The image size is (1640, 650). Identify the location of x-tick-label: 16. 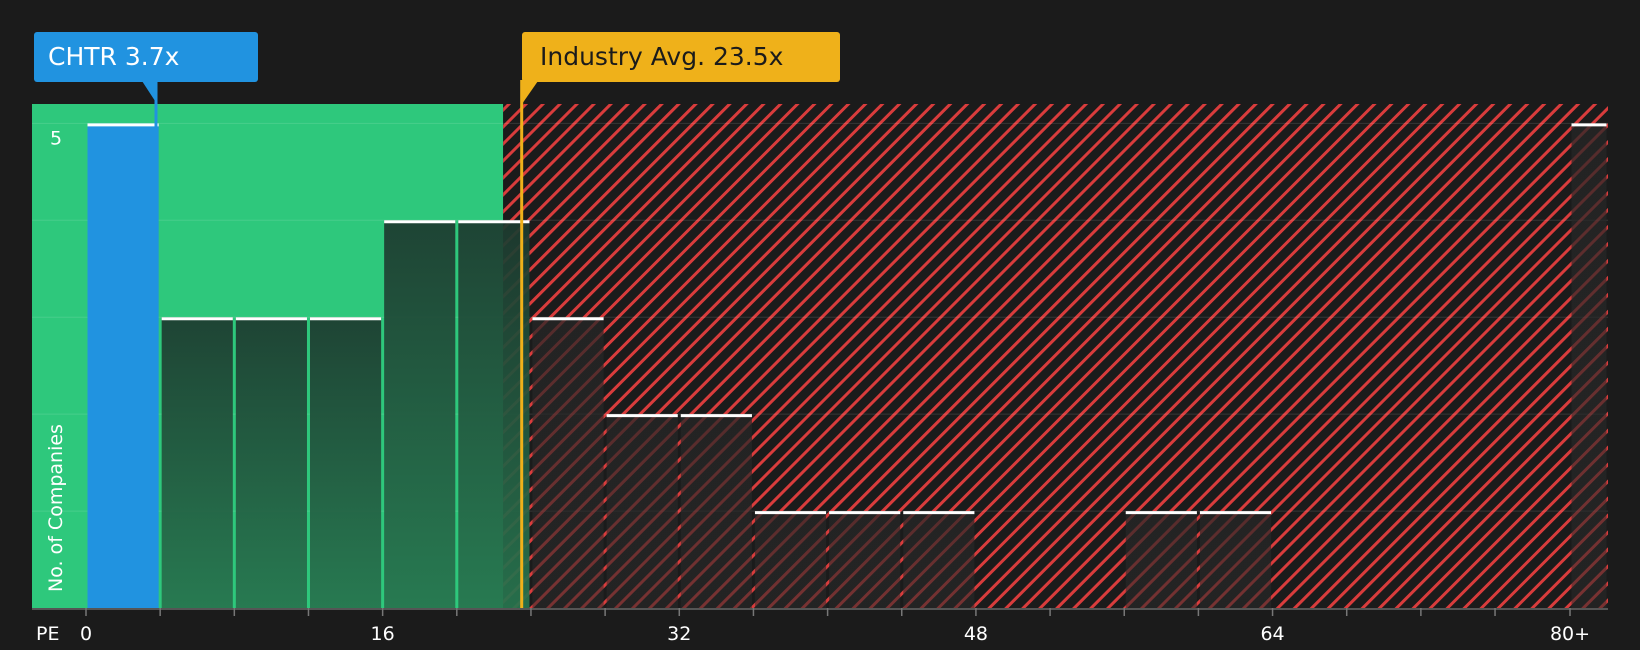
(383, 634).